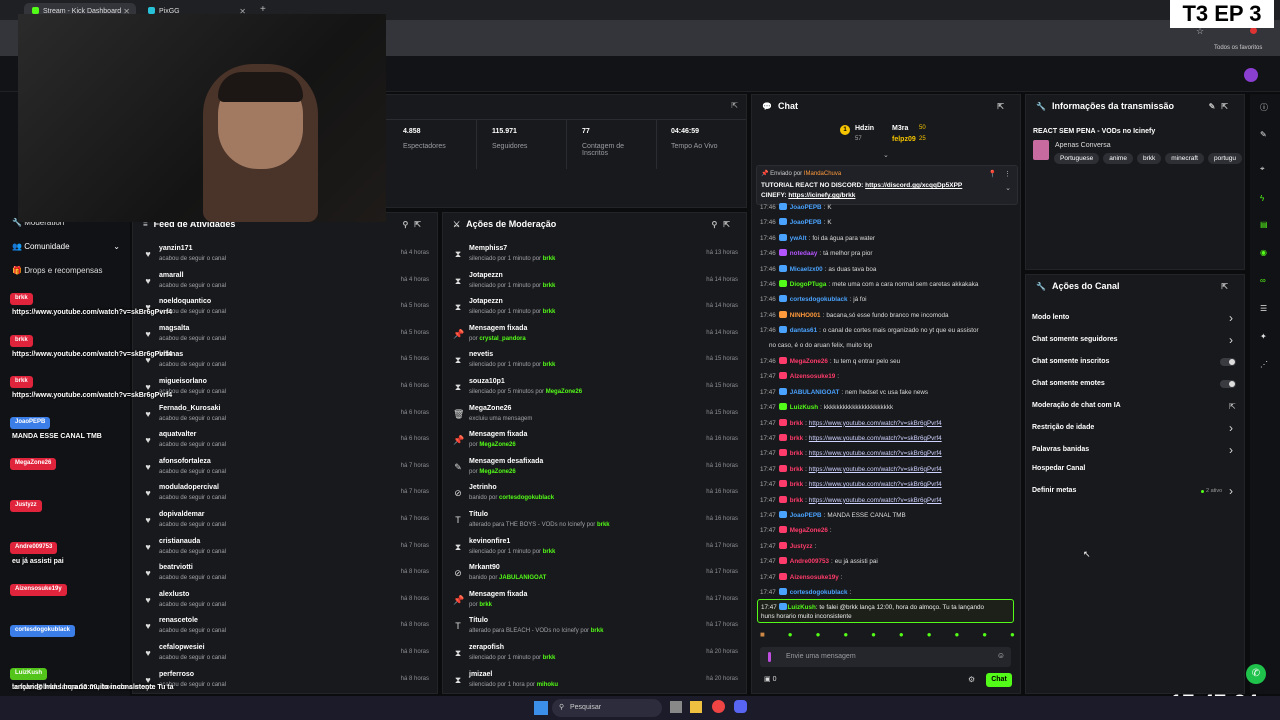 This screenshot has width=1280, height=720. I want to click on feed-user: perferroso, so click(176, 674).